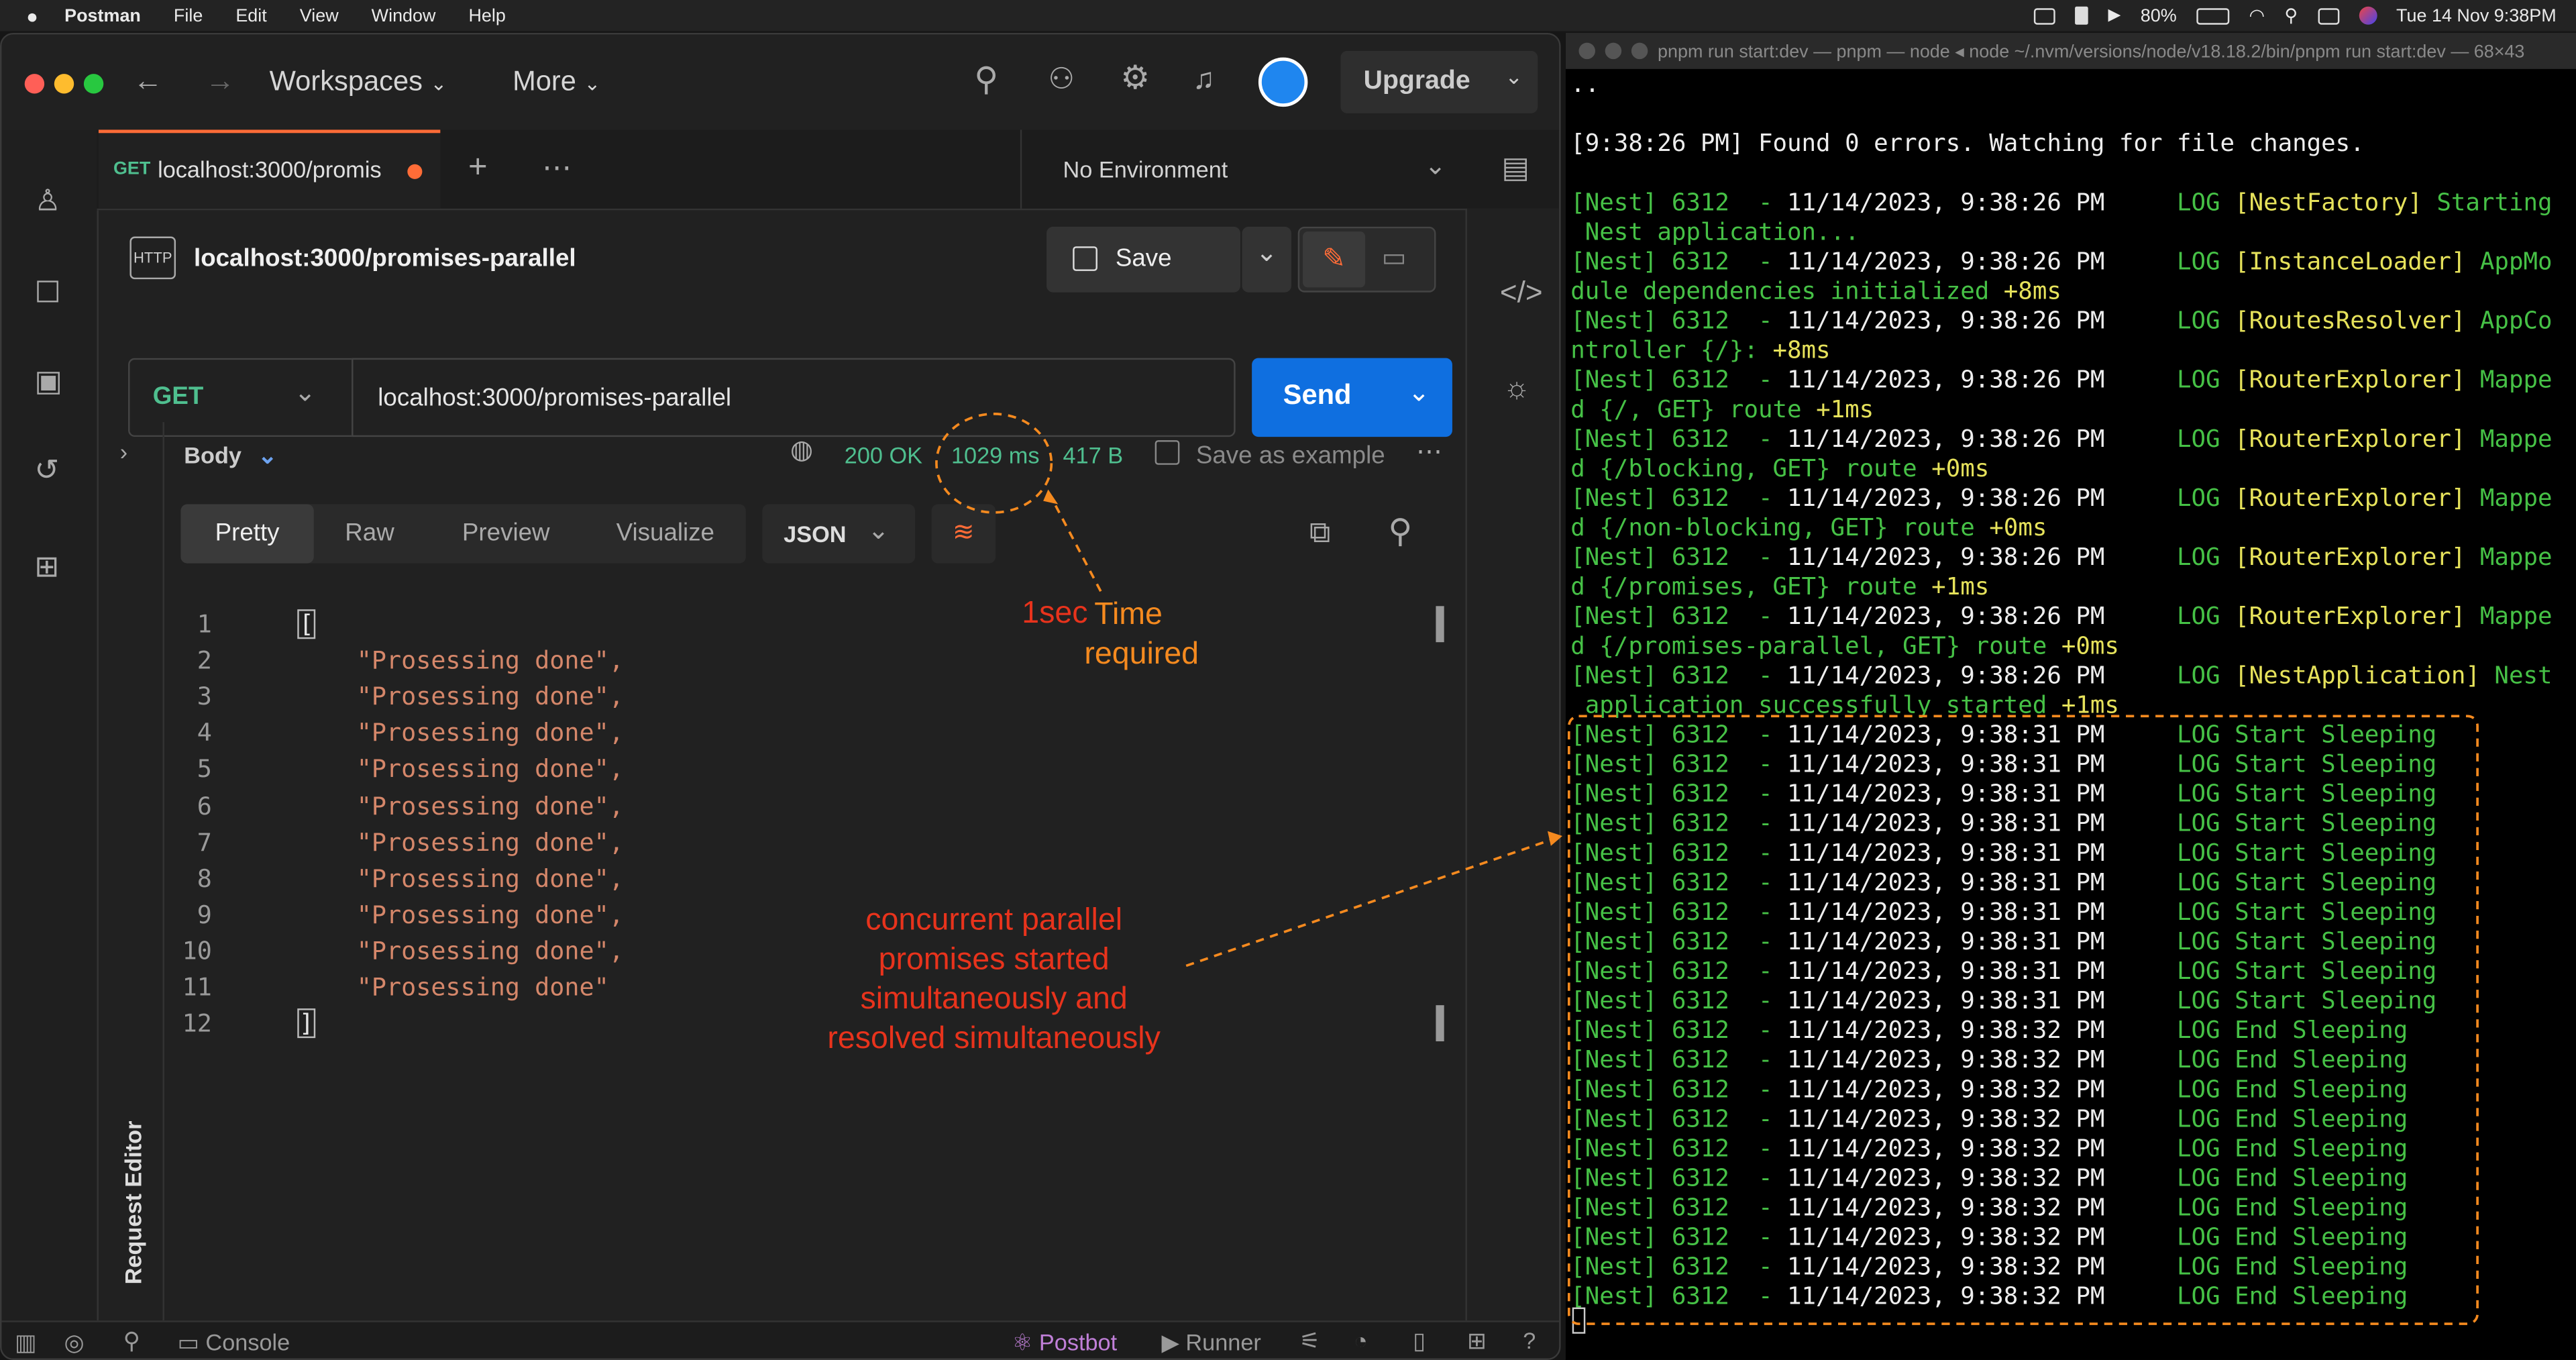 This screenshot has width=2576, height=1360. Describe the element at coordinates (1554, 839) in the screenshot. I see `concurrency-arrow-head` at that location.